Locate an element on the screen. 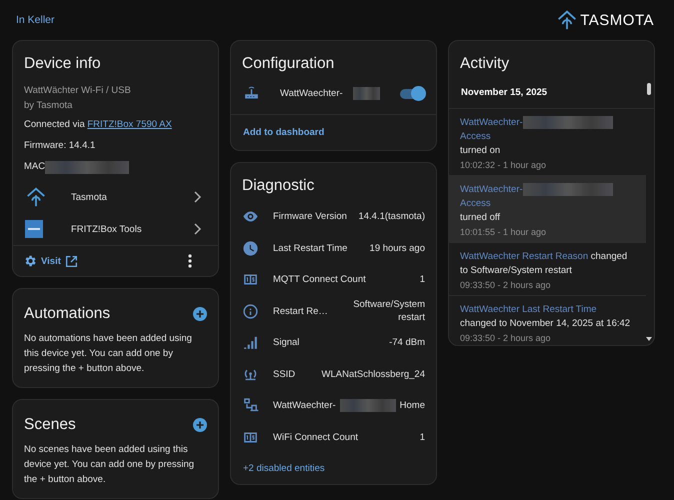 This screenshot has height=500, width=674. empty-state-text: No scenes have been added using this device yet. You can add one by pressing the + button above. is located at coordinates (110, 465).